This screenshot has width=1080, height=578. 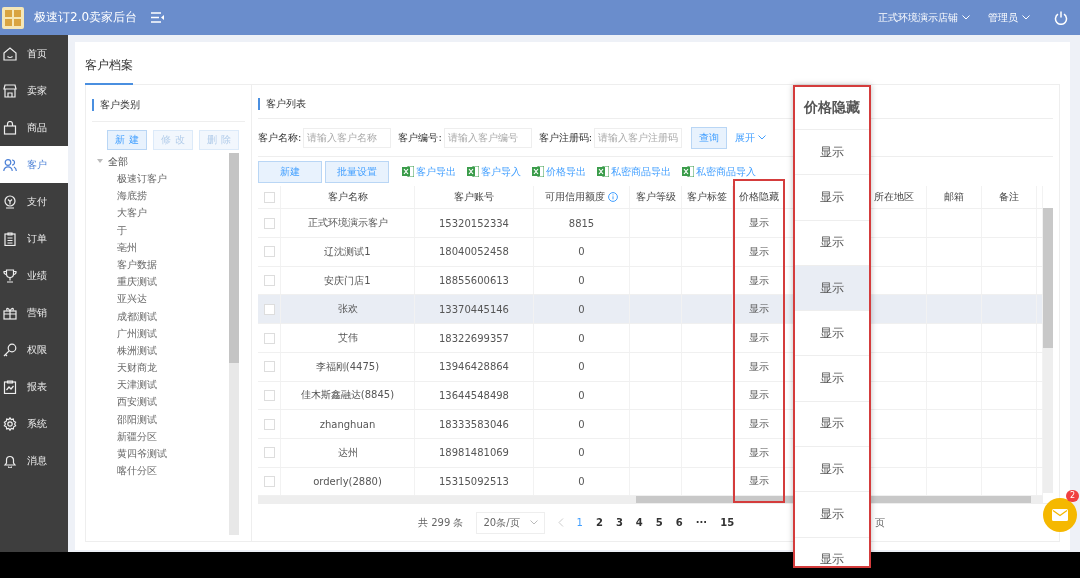 What do you see at coordinates (160, 471) in the screenshot?
I see `tree-item: 喀什分区` at bounding box center [160, 471].